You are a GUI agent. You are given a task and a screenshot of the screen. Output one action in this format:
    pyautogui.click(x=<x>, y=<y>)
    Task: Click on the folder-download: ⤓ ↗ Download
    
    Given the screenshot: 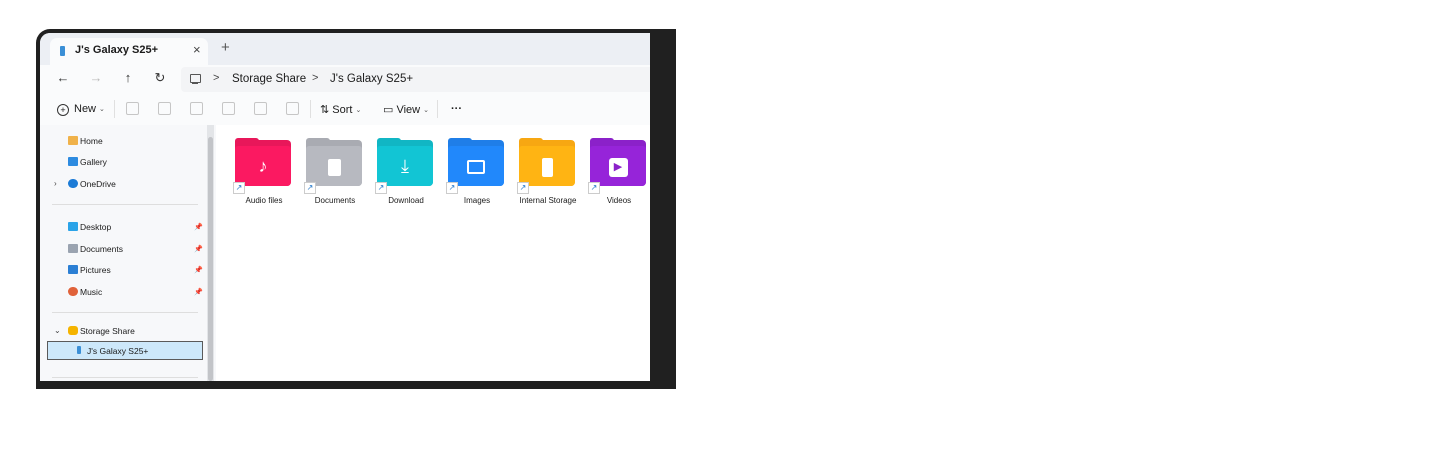 What is the action you would take?
    pyautogui.click(x=406, y=179)
    